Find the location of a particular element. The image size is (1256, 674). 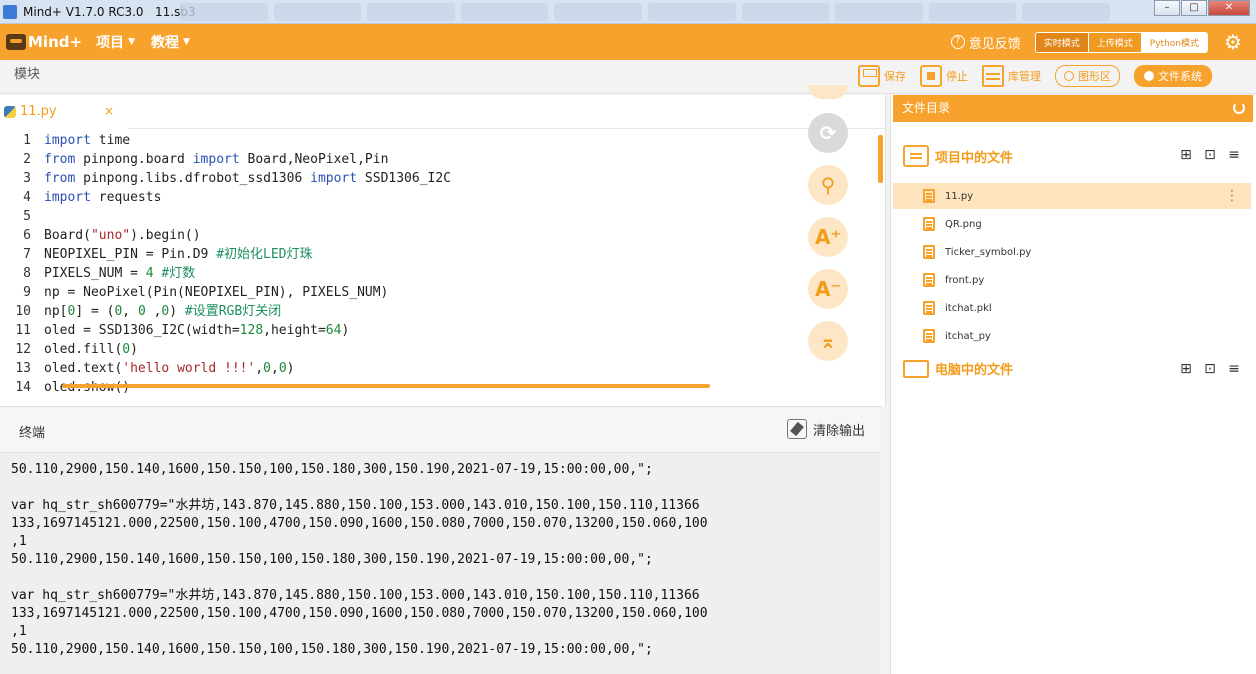

project-files-actions: ⊞ ⊡ ≡ is located at coordinates (1210, 155).